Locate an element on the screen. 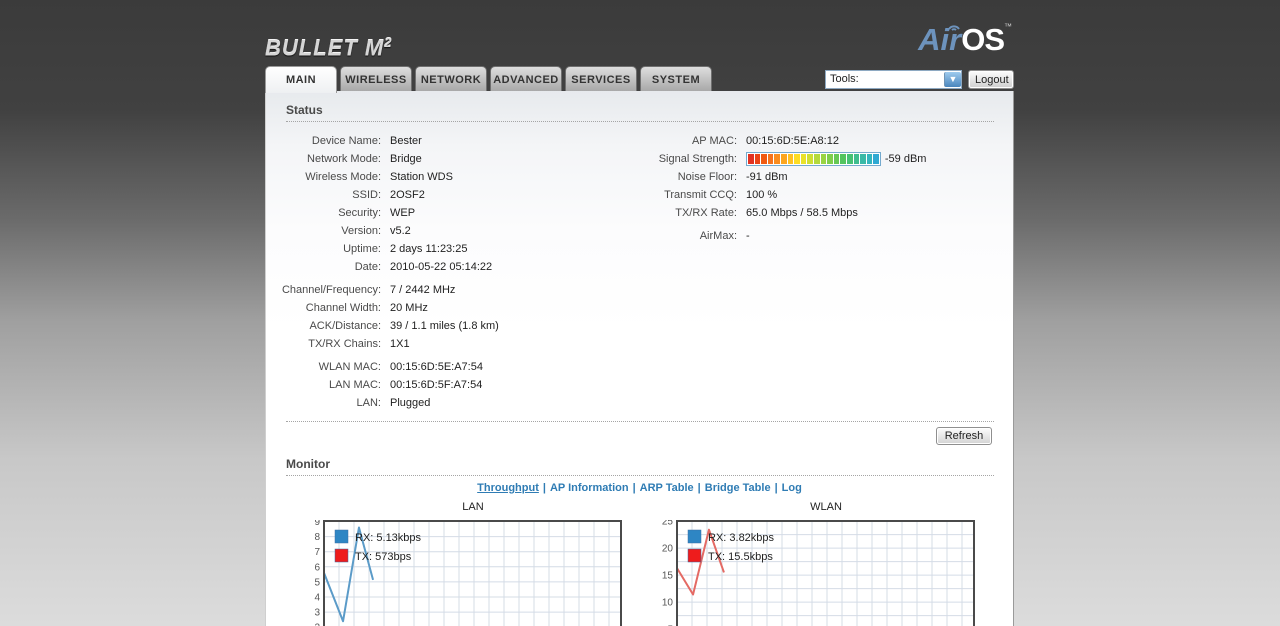 The height and width of the screenshot is (626, 1280). toolbar: Tools: ▼ Logout is located at coordinates (919, 79).